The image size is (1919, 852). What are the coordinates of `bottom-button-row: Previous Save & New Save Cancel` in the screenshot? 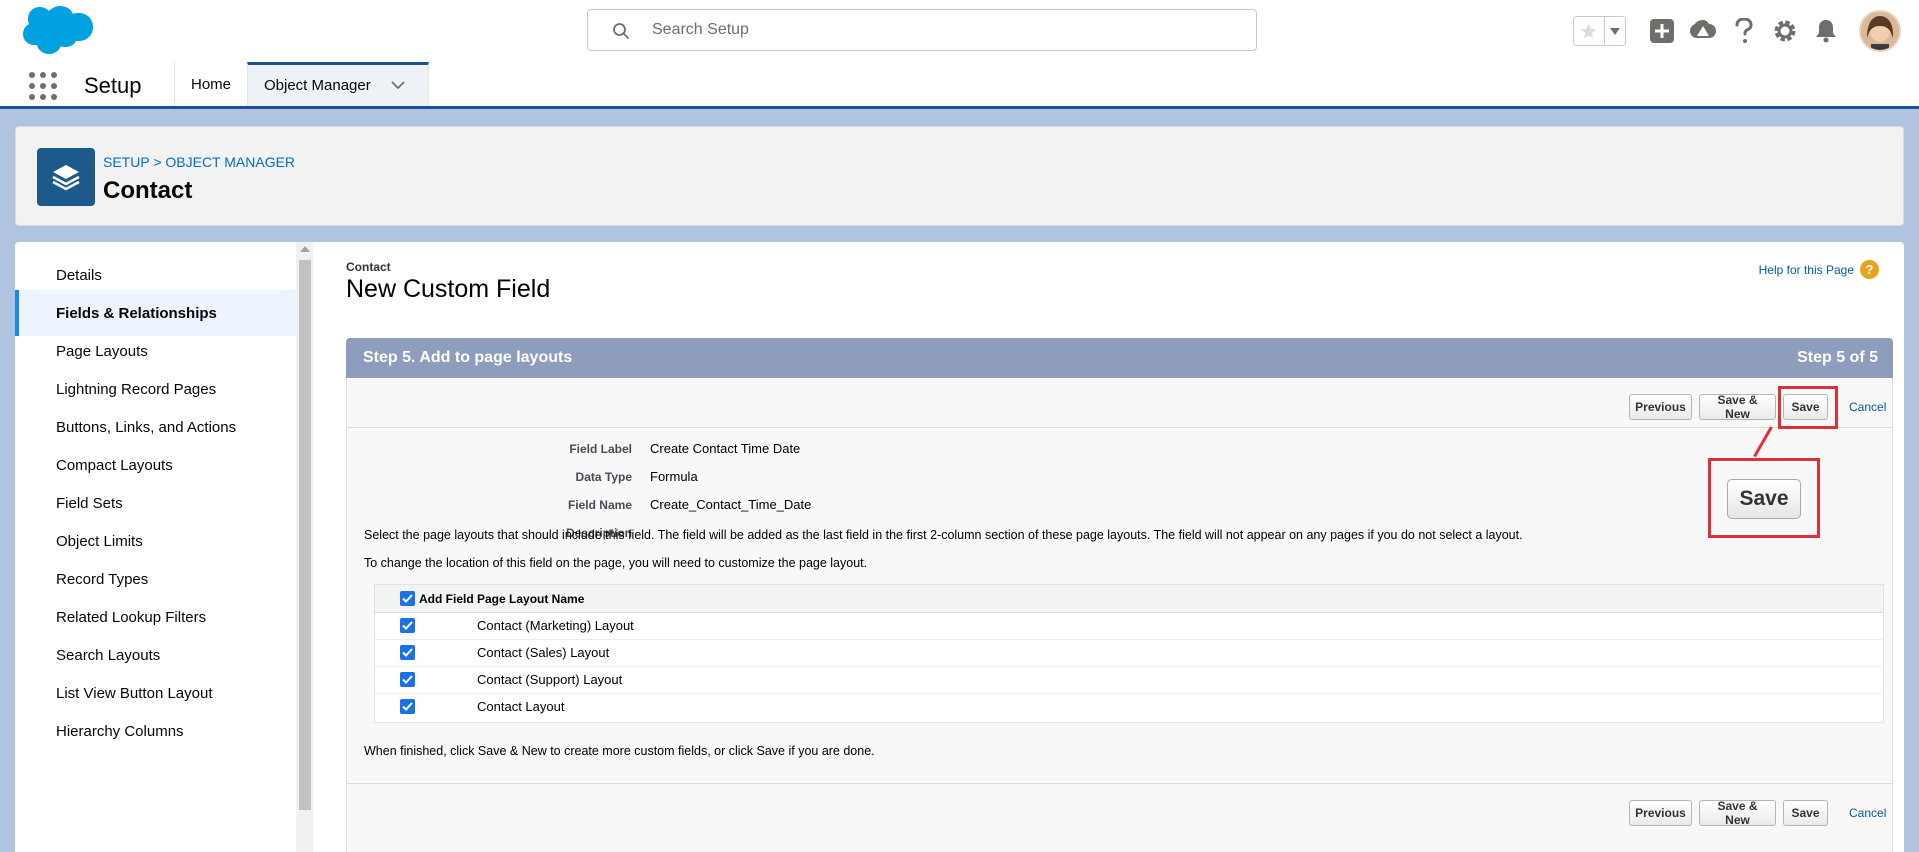 It's located at (1119, 805).